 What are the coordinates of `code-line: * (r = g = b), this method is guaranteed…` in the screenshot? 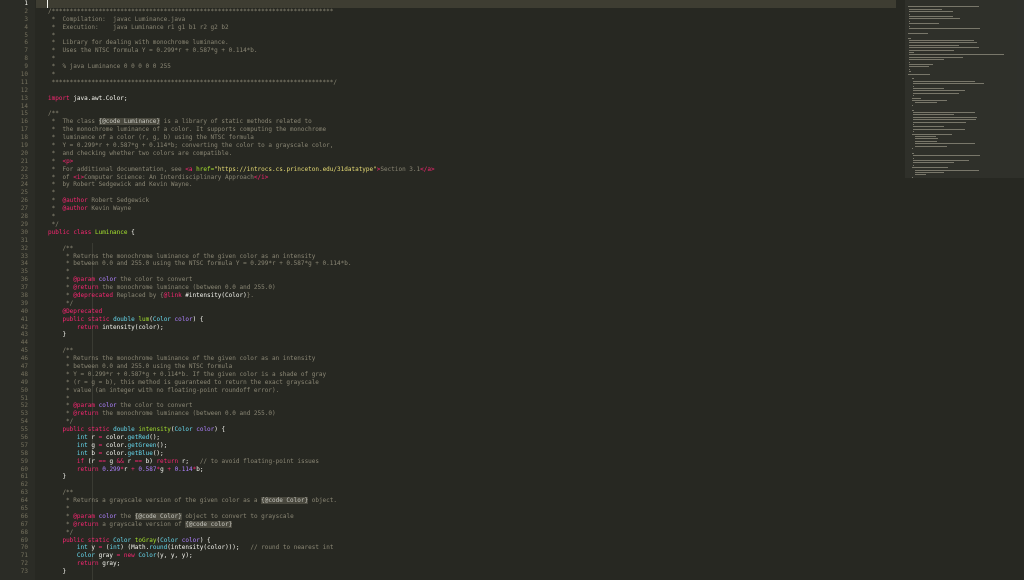 It's located at (466, 383).